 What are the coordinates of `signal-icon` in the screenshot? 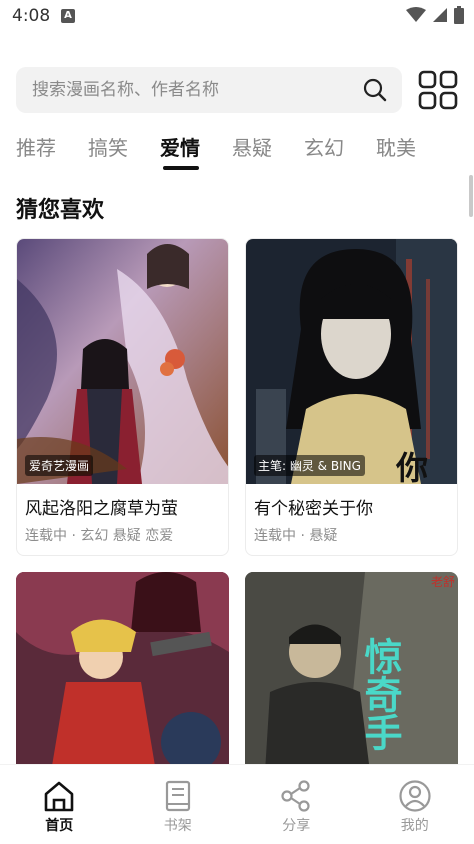 It's located at (440, 15).